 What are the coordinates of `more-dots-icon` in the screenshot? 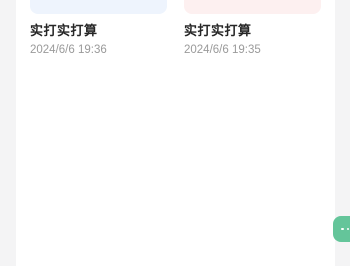 It's located at (342, 229).